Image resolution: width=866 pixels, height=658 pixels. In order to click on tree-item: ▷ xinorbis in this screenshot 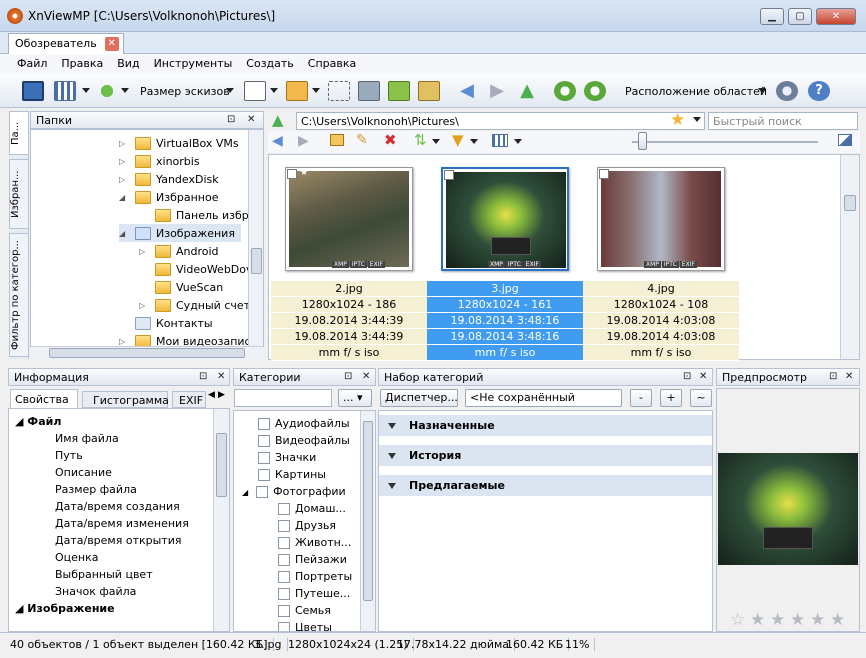, I will do `click(159, 161)`.